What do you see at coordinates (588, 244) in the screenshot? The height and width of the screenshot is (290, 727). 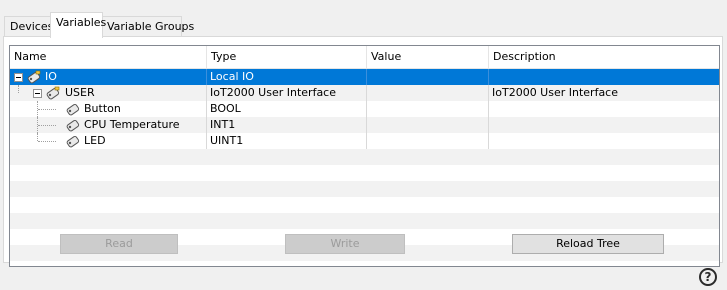 I see `reload-tree-button: Reload Tree` at bounding box center [588, 244].